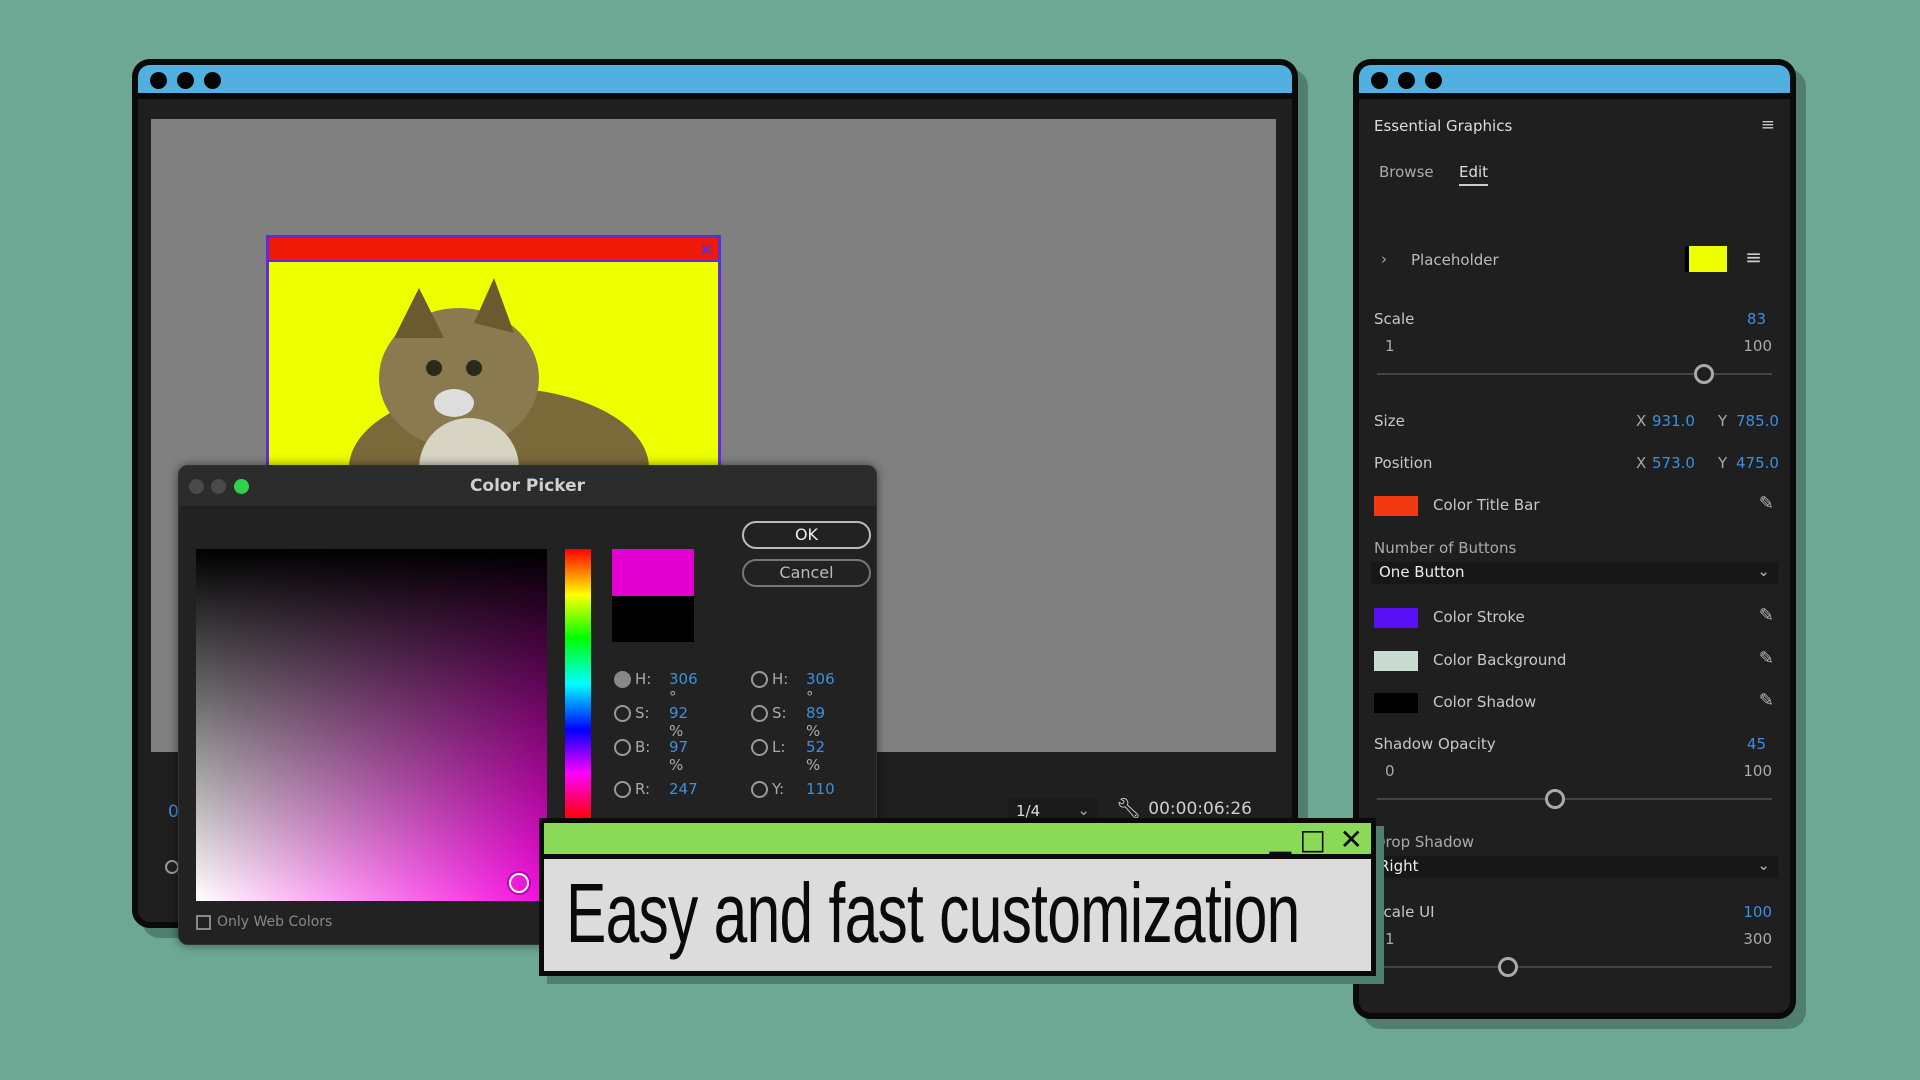 Image resolution: width=1920 pixels, height=1080 pixels. What do you see at coordinates (1500, 660) in the screenshot?
I see `color-background-label: Color Background` at bounding box center [1500, 660].